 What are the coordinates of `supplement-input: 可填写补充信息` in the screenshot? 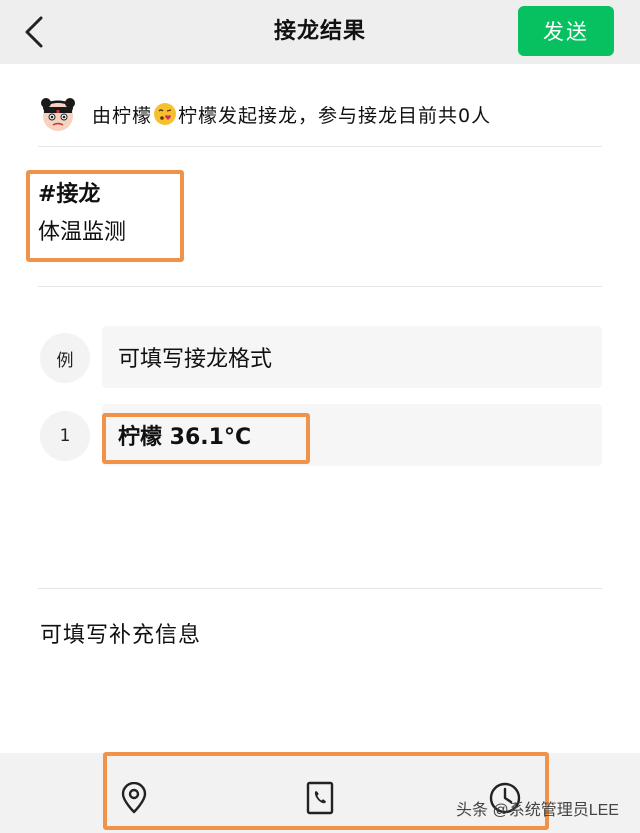 It's located at (120, 633).